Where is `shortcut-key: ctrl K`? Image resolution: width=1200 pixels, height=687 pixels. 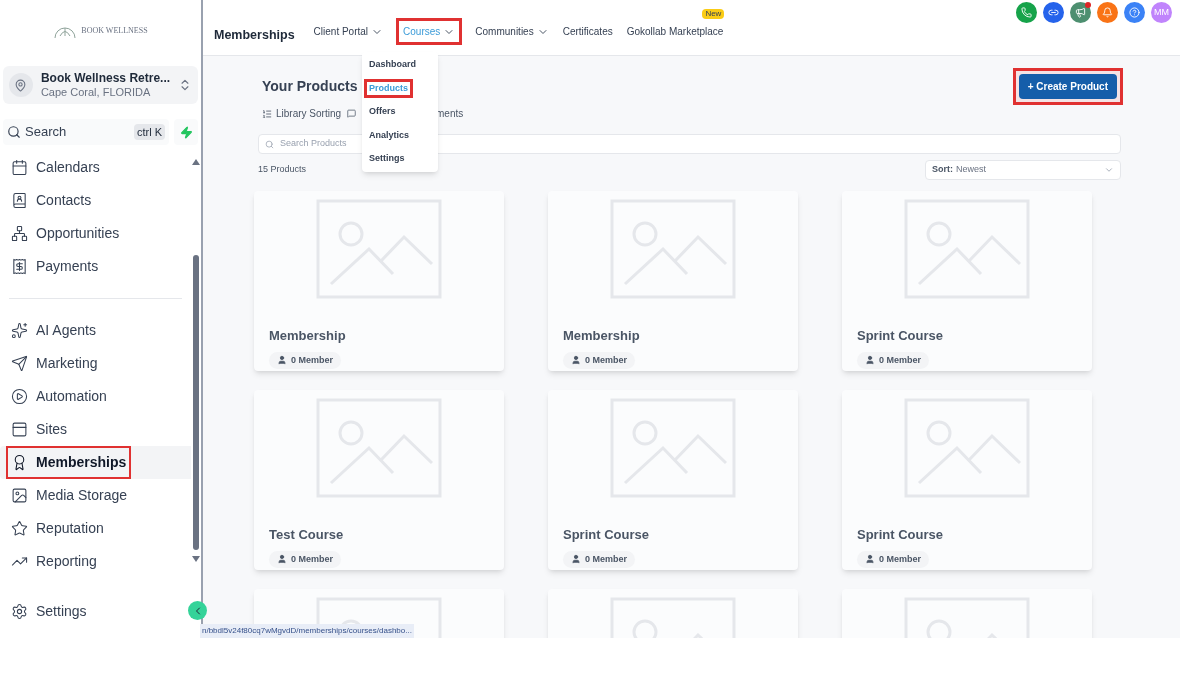 shortcut-key: ctrl K is located at coordinates (149, 132).